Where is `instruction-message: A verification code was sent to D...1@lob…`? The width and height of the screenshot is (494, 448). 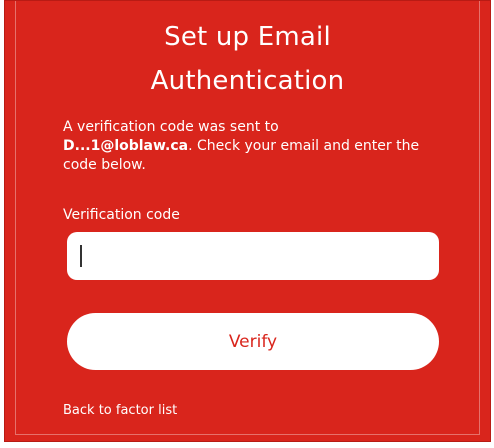
instruction-message: A verification code was sent to D...1@lob… is located at coordinates (253, 146).